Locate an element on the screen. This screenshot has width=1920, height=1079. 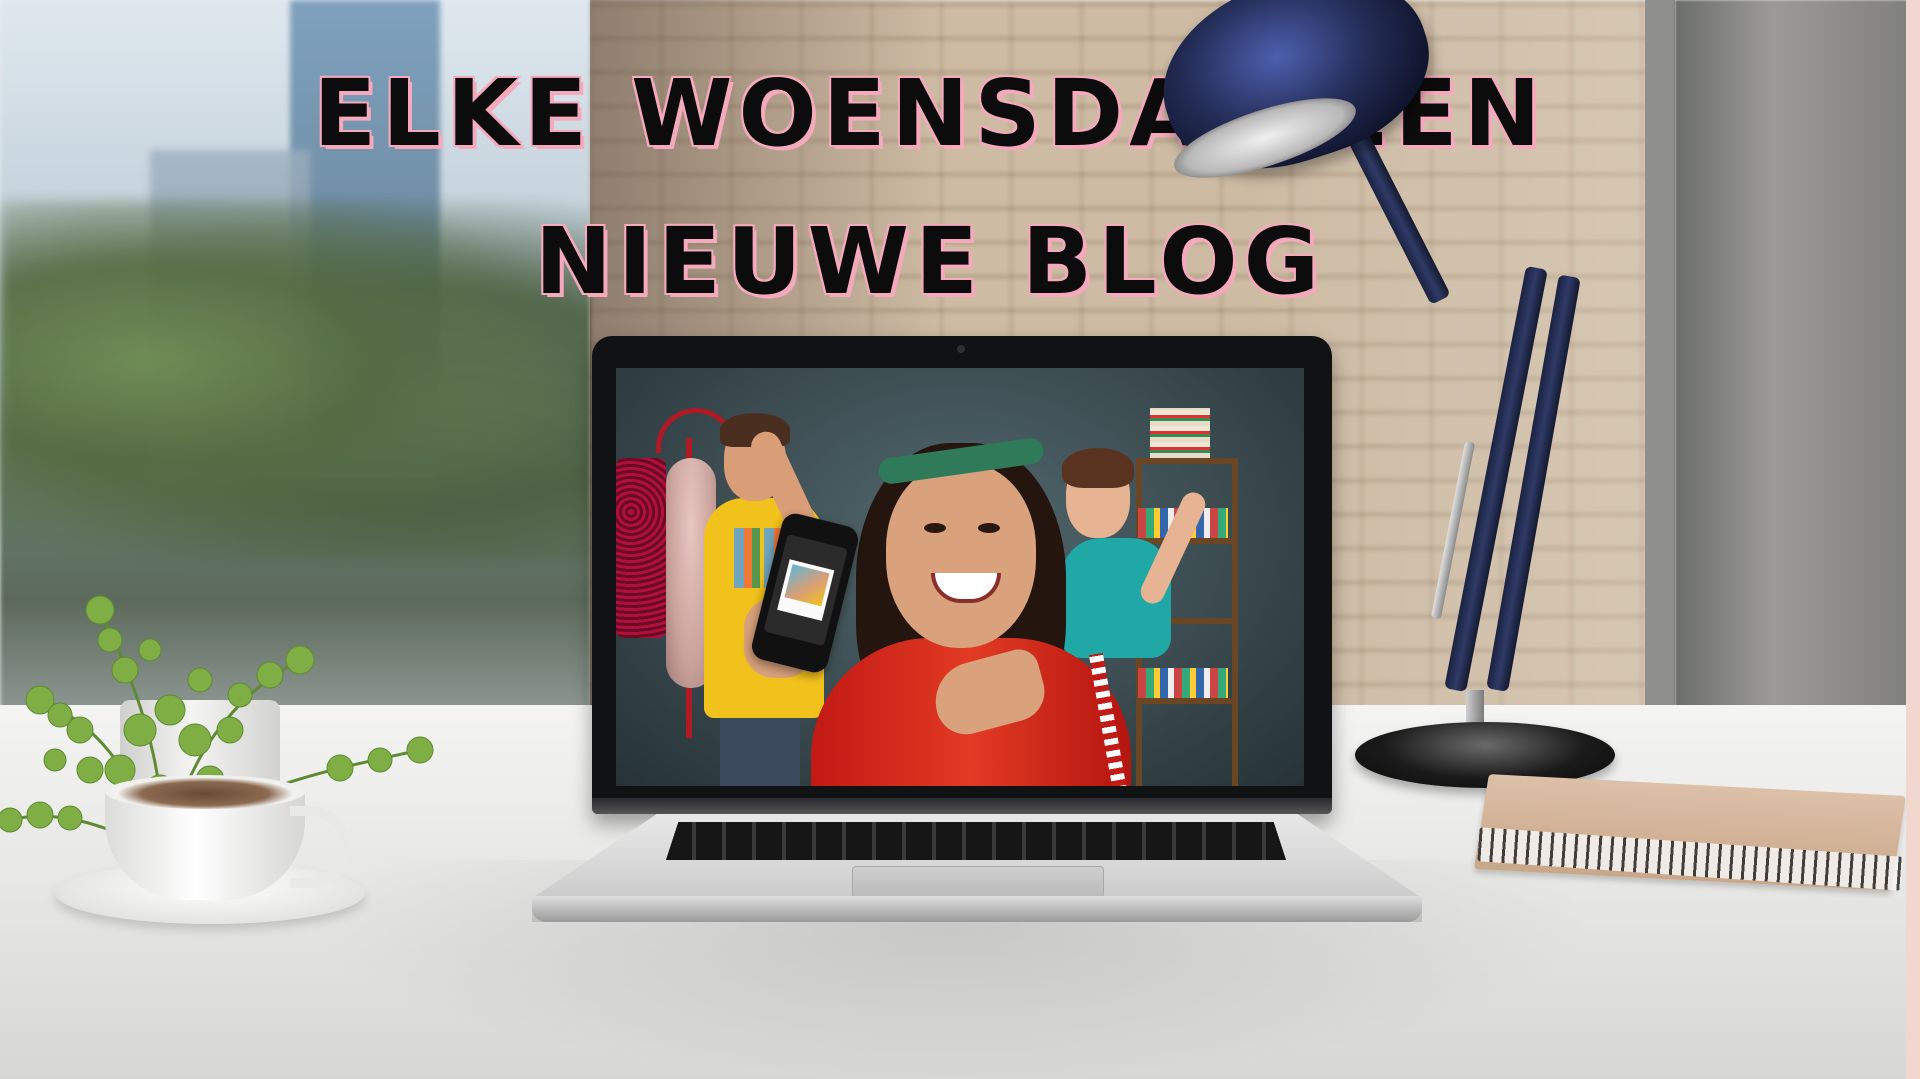
window-frame is located at coordinates (1660, 360).